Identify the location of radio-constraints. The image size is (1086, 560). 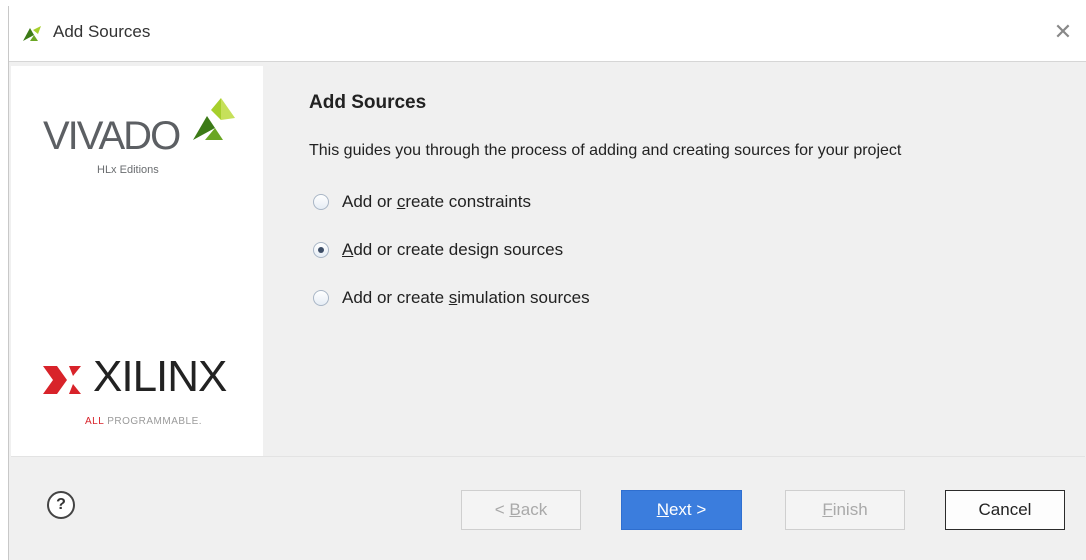
(321, 202).